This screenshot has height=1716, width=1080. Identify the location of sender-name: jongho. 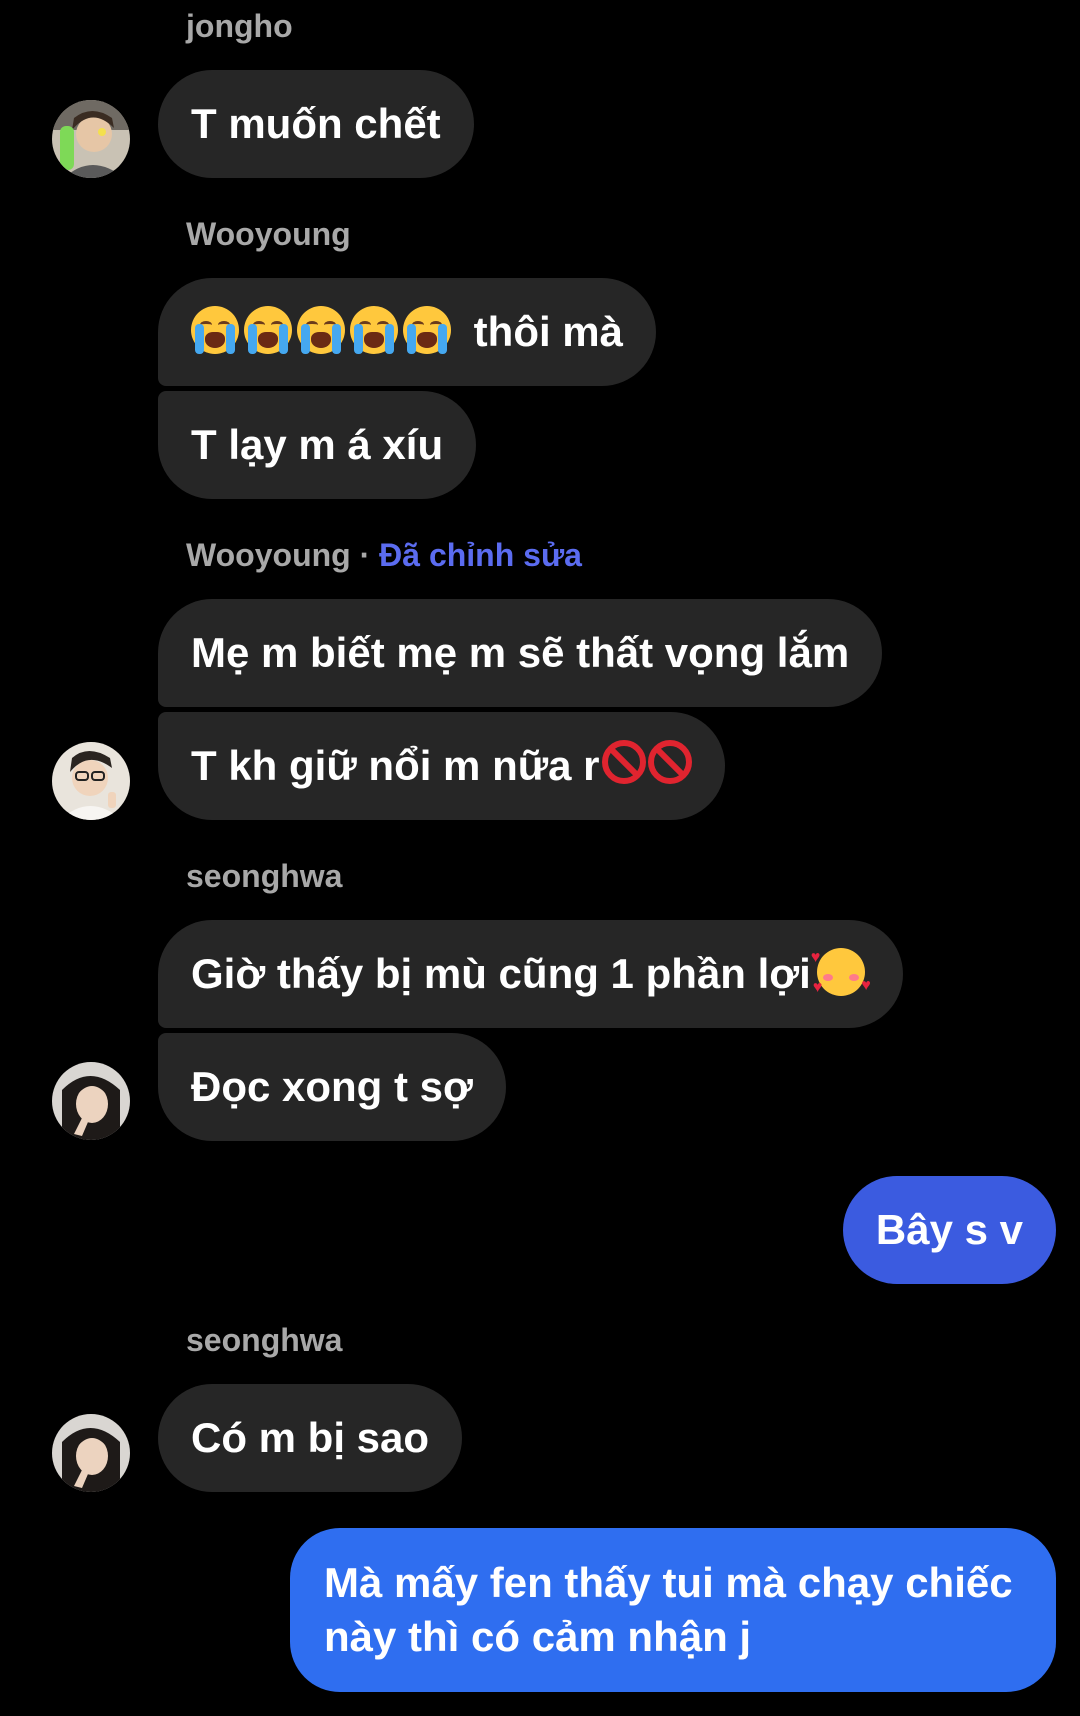
(239, 26).